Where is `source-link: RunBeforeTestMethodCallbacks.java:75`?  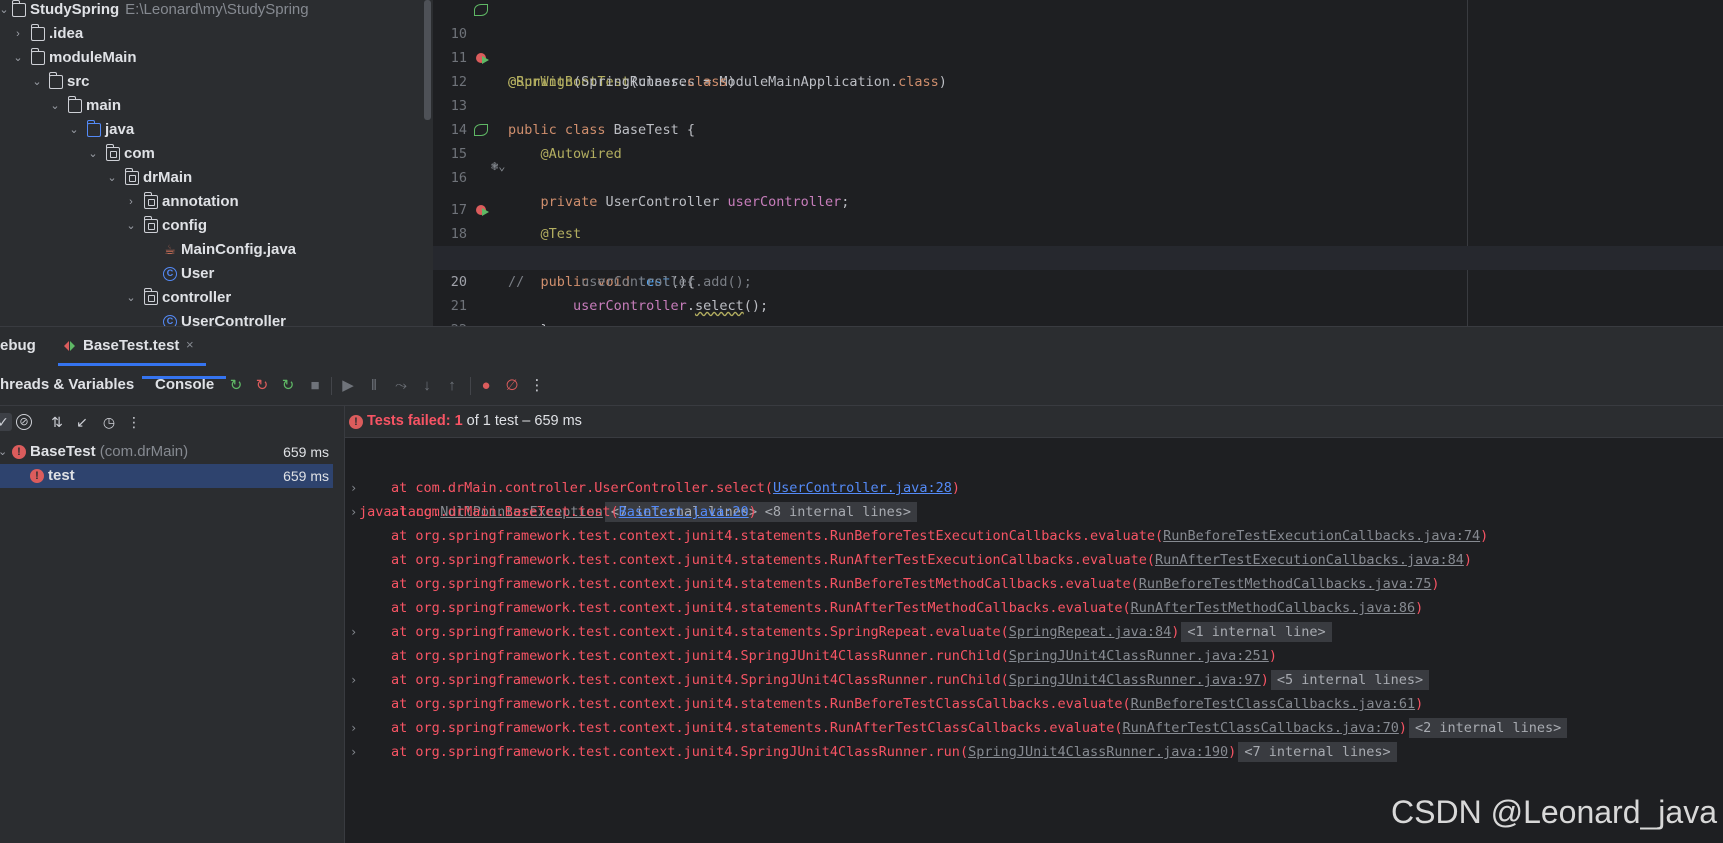
source-link: RunBeforeTestMethodCallbacks.java:75 is located at coordinates (1285, 584).